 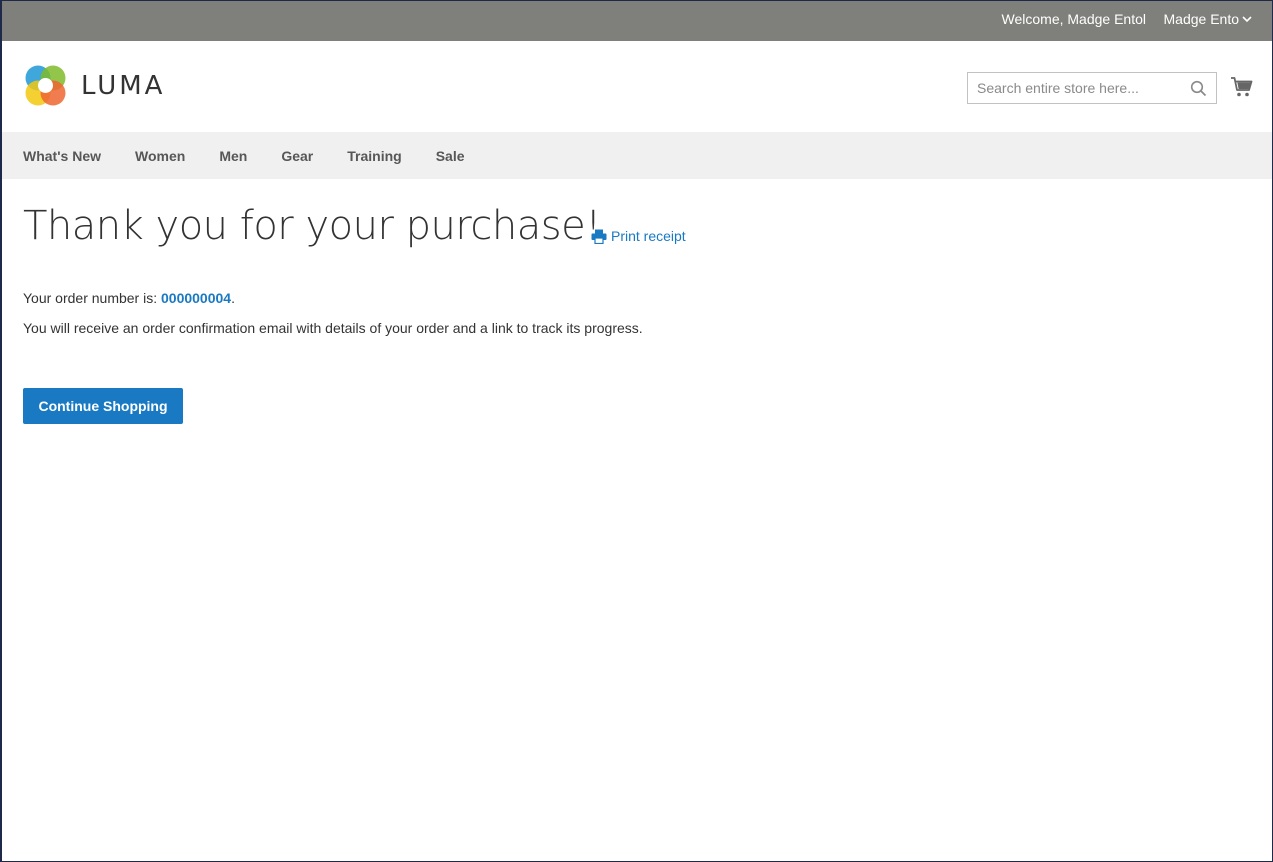 What do you see at coordinates (123, 85) in the screenshot?
I see `logo-text: LUMA` at bounding box center [123, 85].